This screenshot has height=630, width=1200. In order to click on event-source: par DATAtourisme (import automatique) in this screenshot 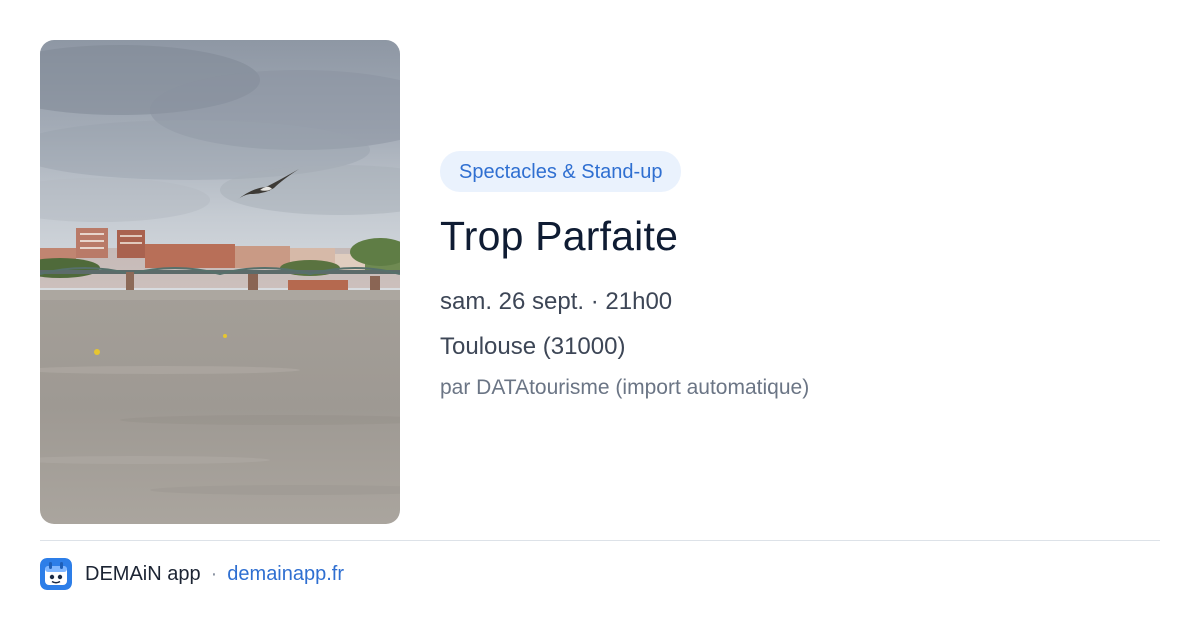, I will do `click(625, 387)`.